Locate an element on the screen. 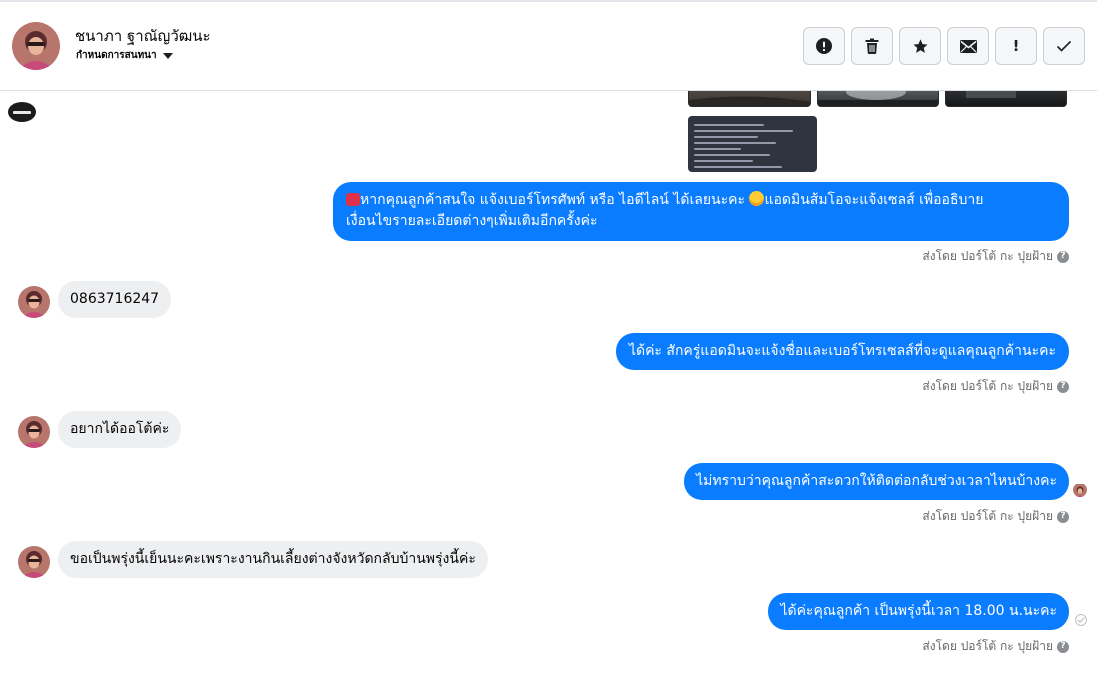  mark-done-button is located at coordinates (1064, 46).